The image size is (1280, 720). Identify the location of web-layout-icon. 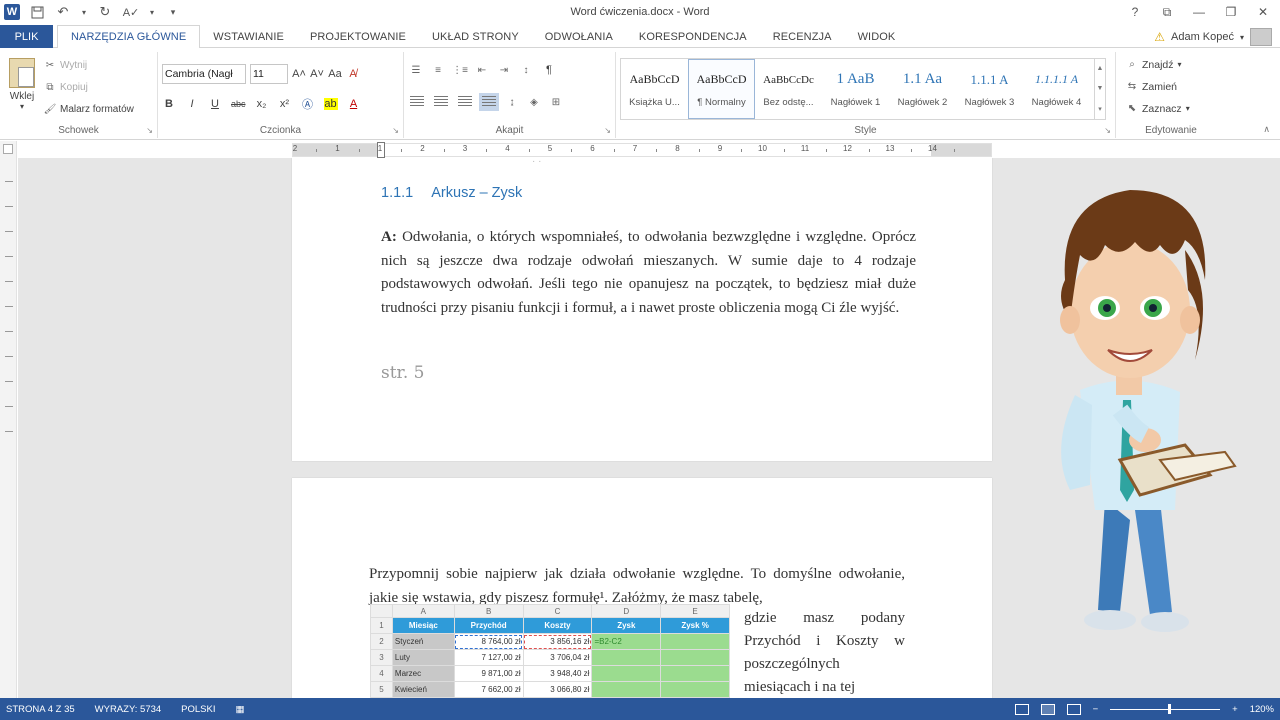
(1073, 709).